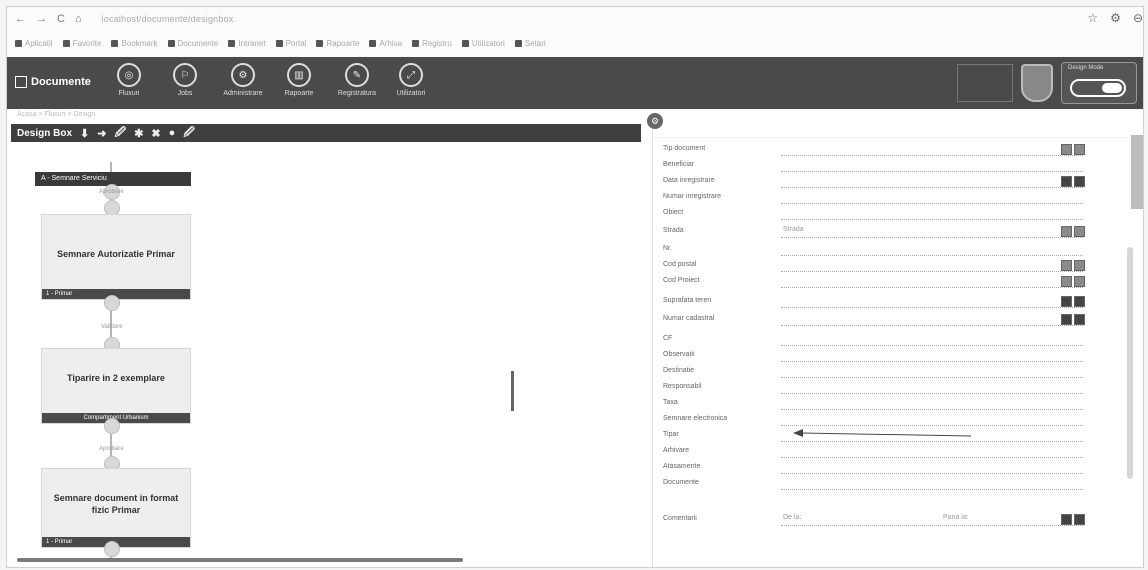 This screenshot has width=1148, height=570. What do you see at coordinates (185, 75) in the screenshot?
I see `flag-icon: ⚐` at bounding box center [185, 75].